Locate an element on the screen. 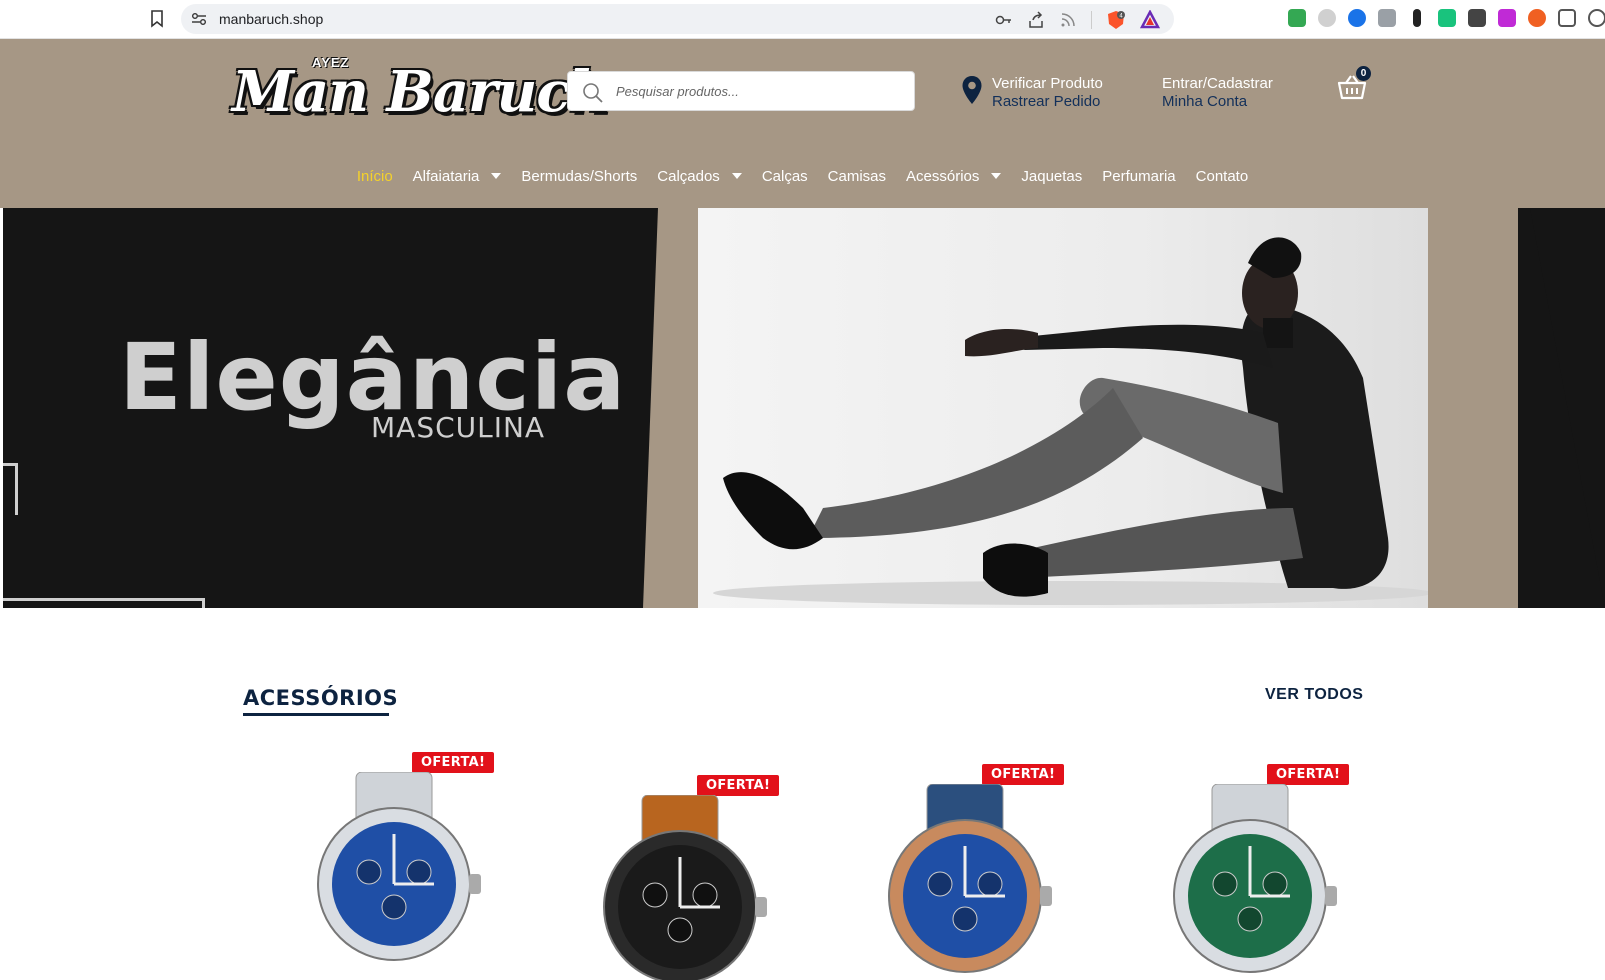 Image resolution: width=1605 pixels, height=980 pixels. logo-text: Man Baruch is located at coordinates (421, 92).